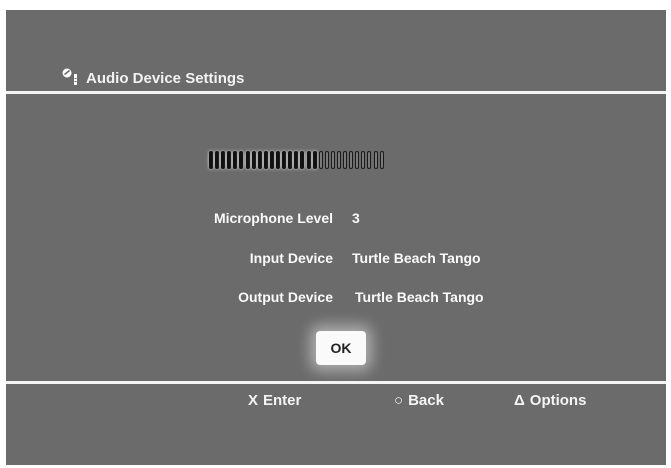 This screenshot has height=468, width=671. Describe the element at coordinates (356, 218) in the screenshot. I see `microphone-level-value: 3` at that location.